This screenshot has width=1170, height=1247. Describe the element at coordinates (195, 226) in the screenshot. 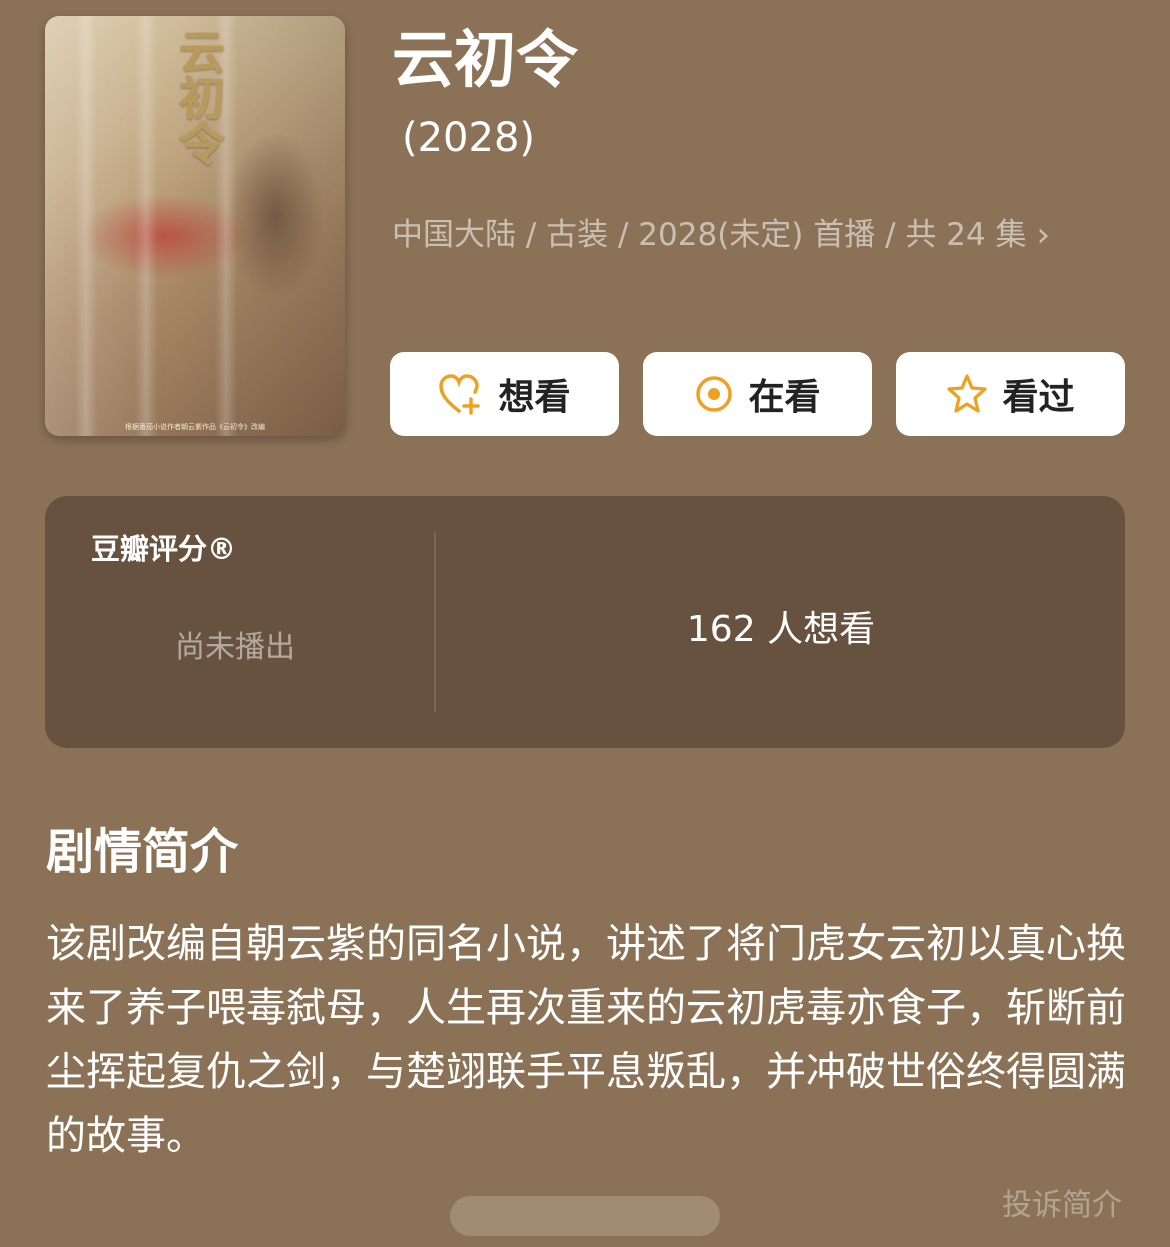

I see `poster-image: 云初令 根据番茄小说作者朝云紫作品《云初令》改编` at that location.